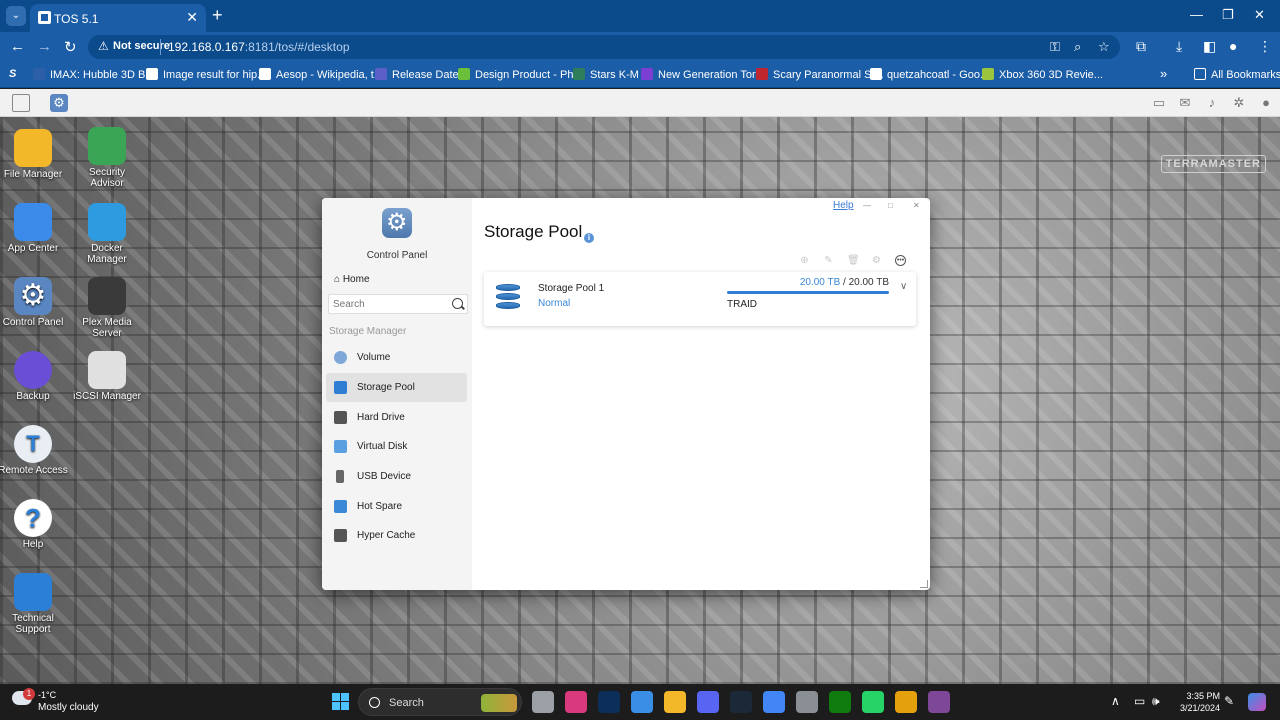 This screenshot has height=720, width=1280. What do you see at coordinates (34, 604) in the screenshot?
I see `technical-support-icon: Technical Support` at bounding box center [34, 604].